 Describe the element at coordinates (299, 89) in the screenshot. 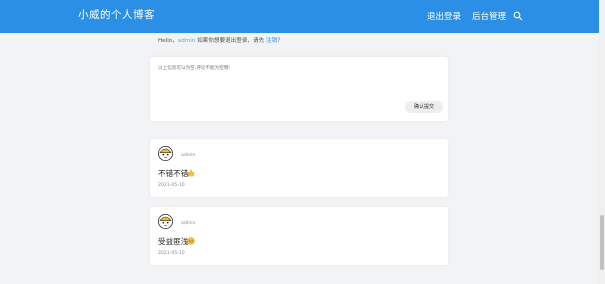

I see `comment-textarea: 以上信息可以为空,评论不能为空哦! 确认提交` at that location.